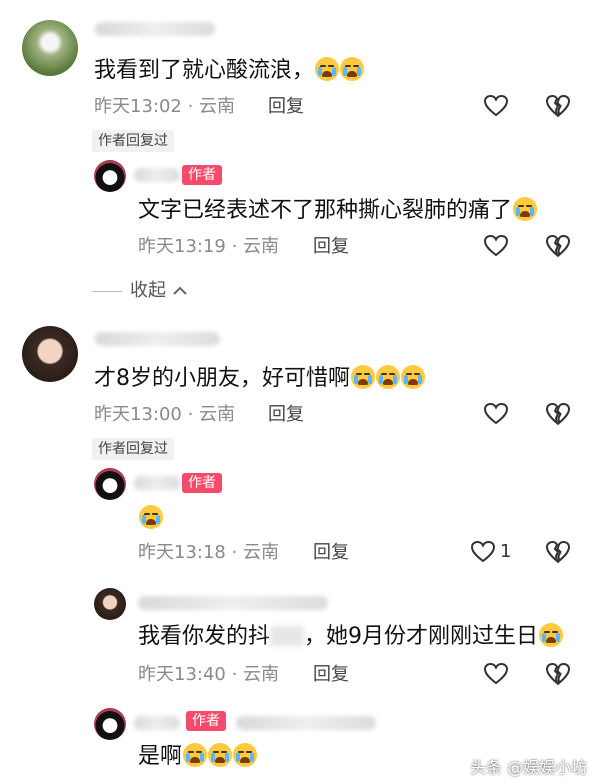 This screenshot has height=784, width=600. What do you see at coordinates (331, 675) in the screenshot?
I see `reply-button-2-2: 回复` at bounding box center [331, 675].